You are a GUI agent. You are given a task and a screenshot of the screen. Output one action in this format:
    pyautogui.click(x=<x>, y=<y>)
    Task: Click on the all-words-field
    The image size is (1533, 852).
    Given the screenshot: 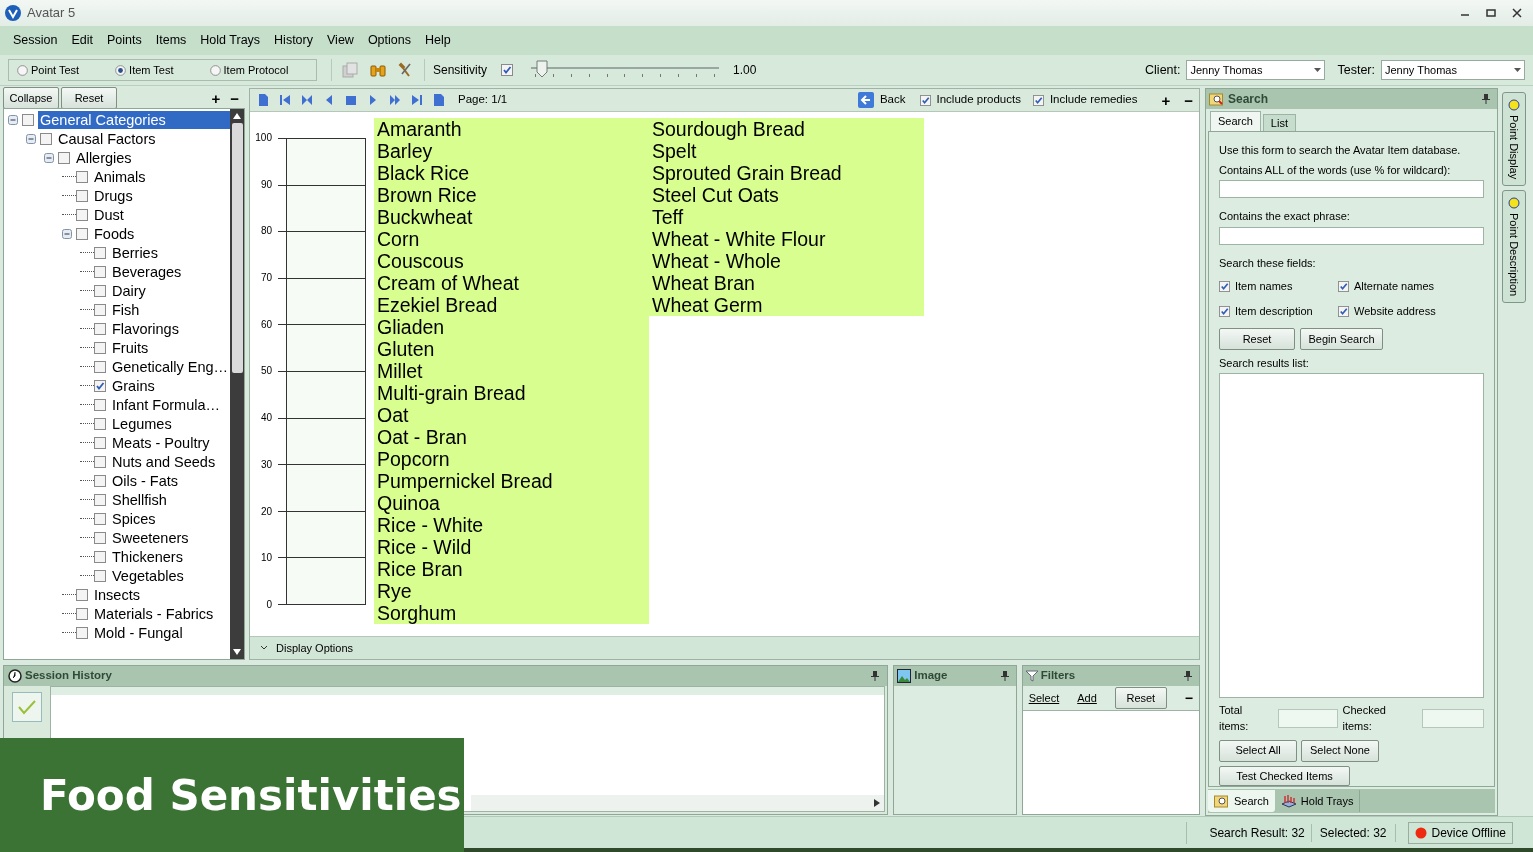 What is the action you would take?
    pyautogui.click(x=1351, y=189)
    